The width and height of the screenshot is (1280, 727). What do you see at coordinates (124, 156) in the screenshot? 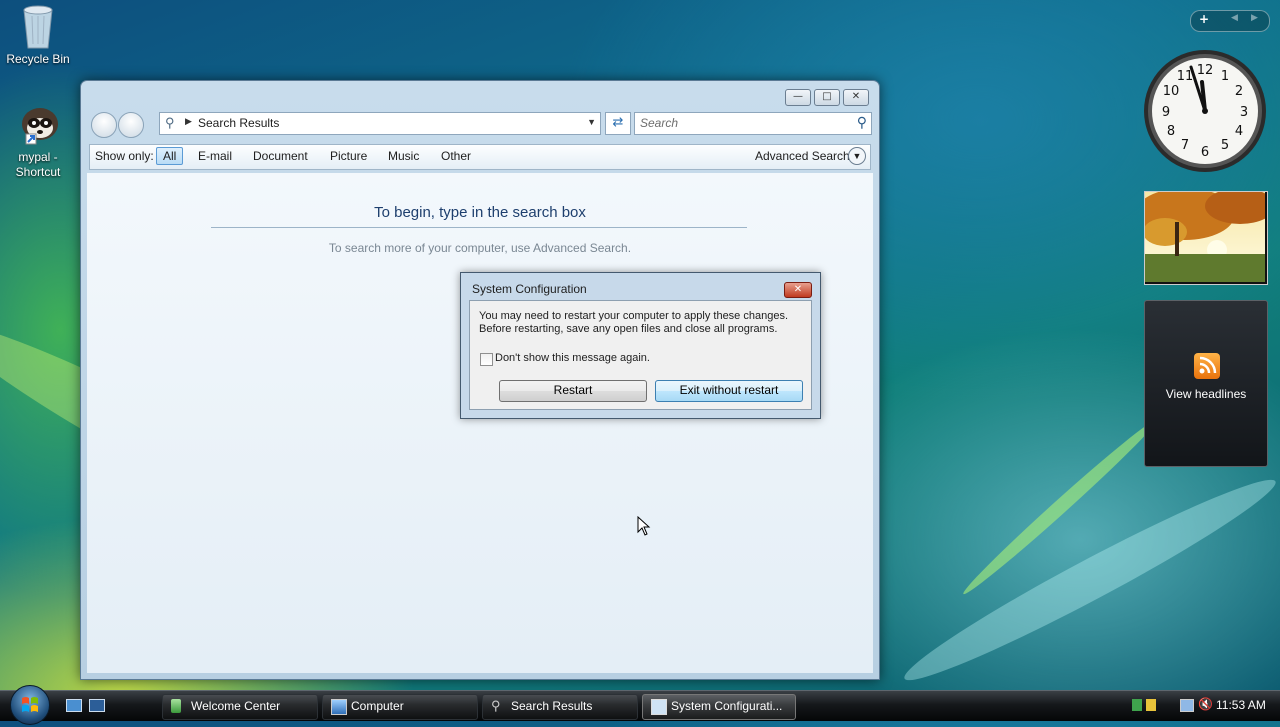
I see `show-only-label: Show only:` at bounding box center [124, 156].